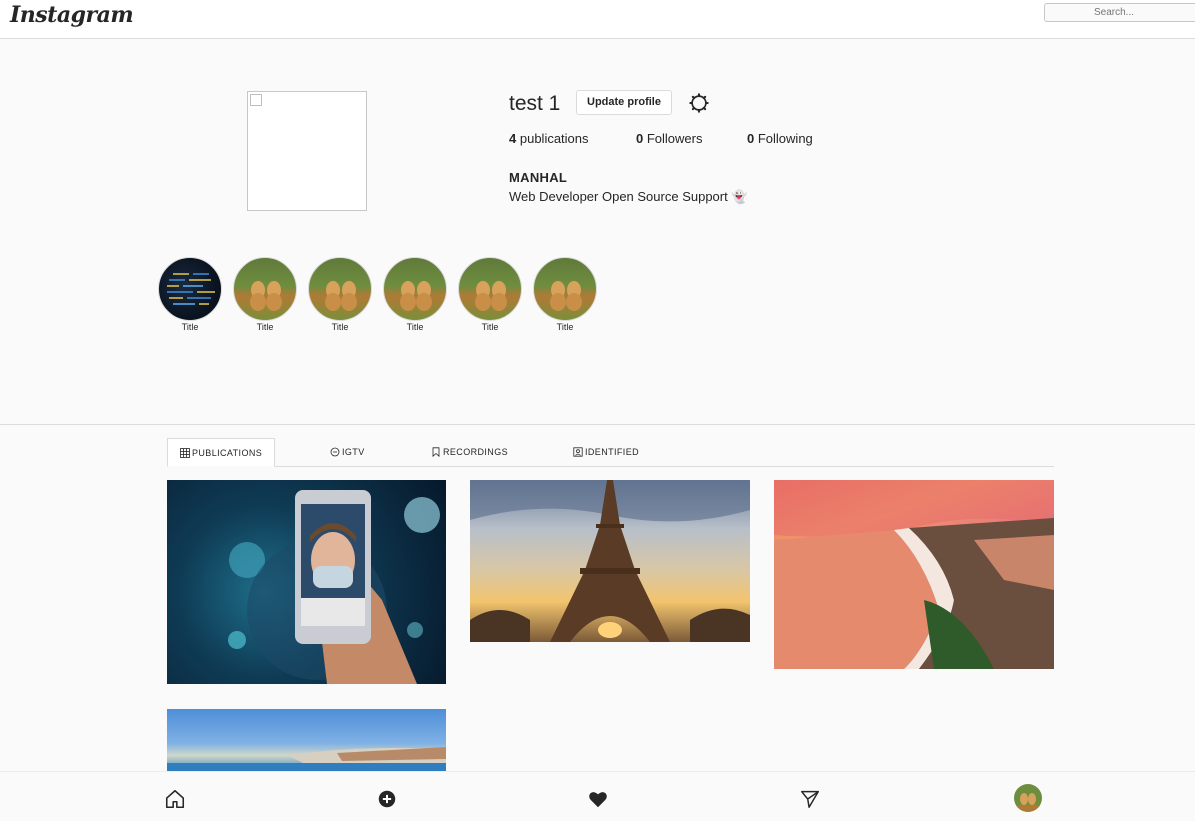  I want to click on tab-publications-label: PUBLICATIONS, so click(227, 453).